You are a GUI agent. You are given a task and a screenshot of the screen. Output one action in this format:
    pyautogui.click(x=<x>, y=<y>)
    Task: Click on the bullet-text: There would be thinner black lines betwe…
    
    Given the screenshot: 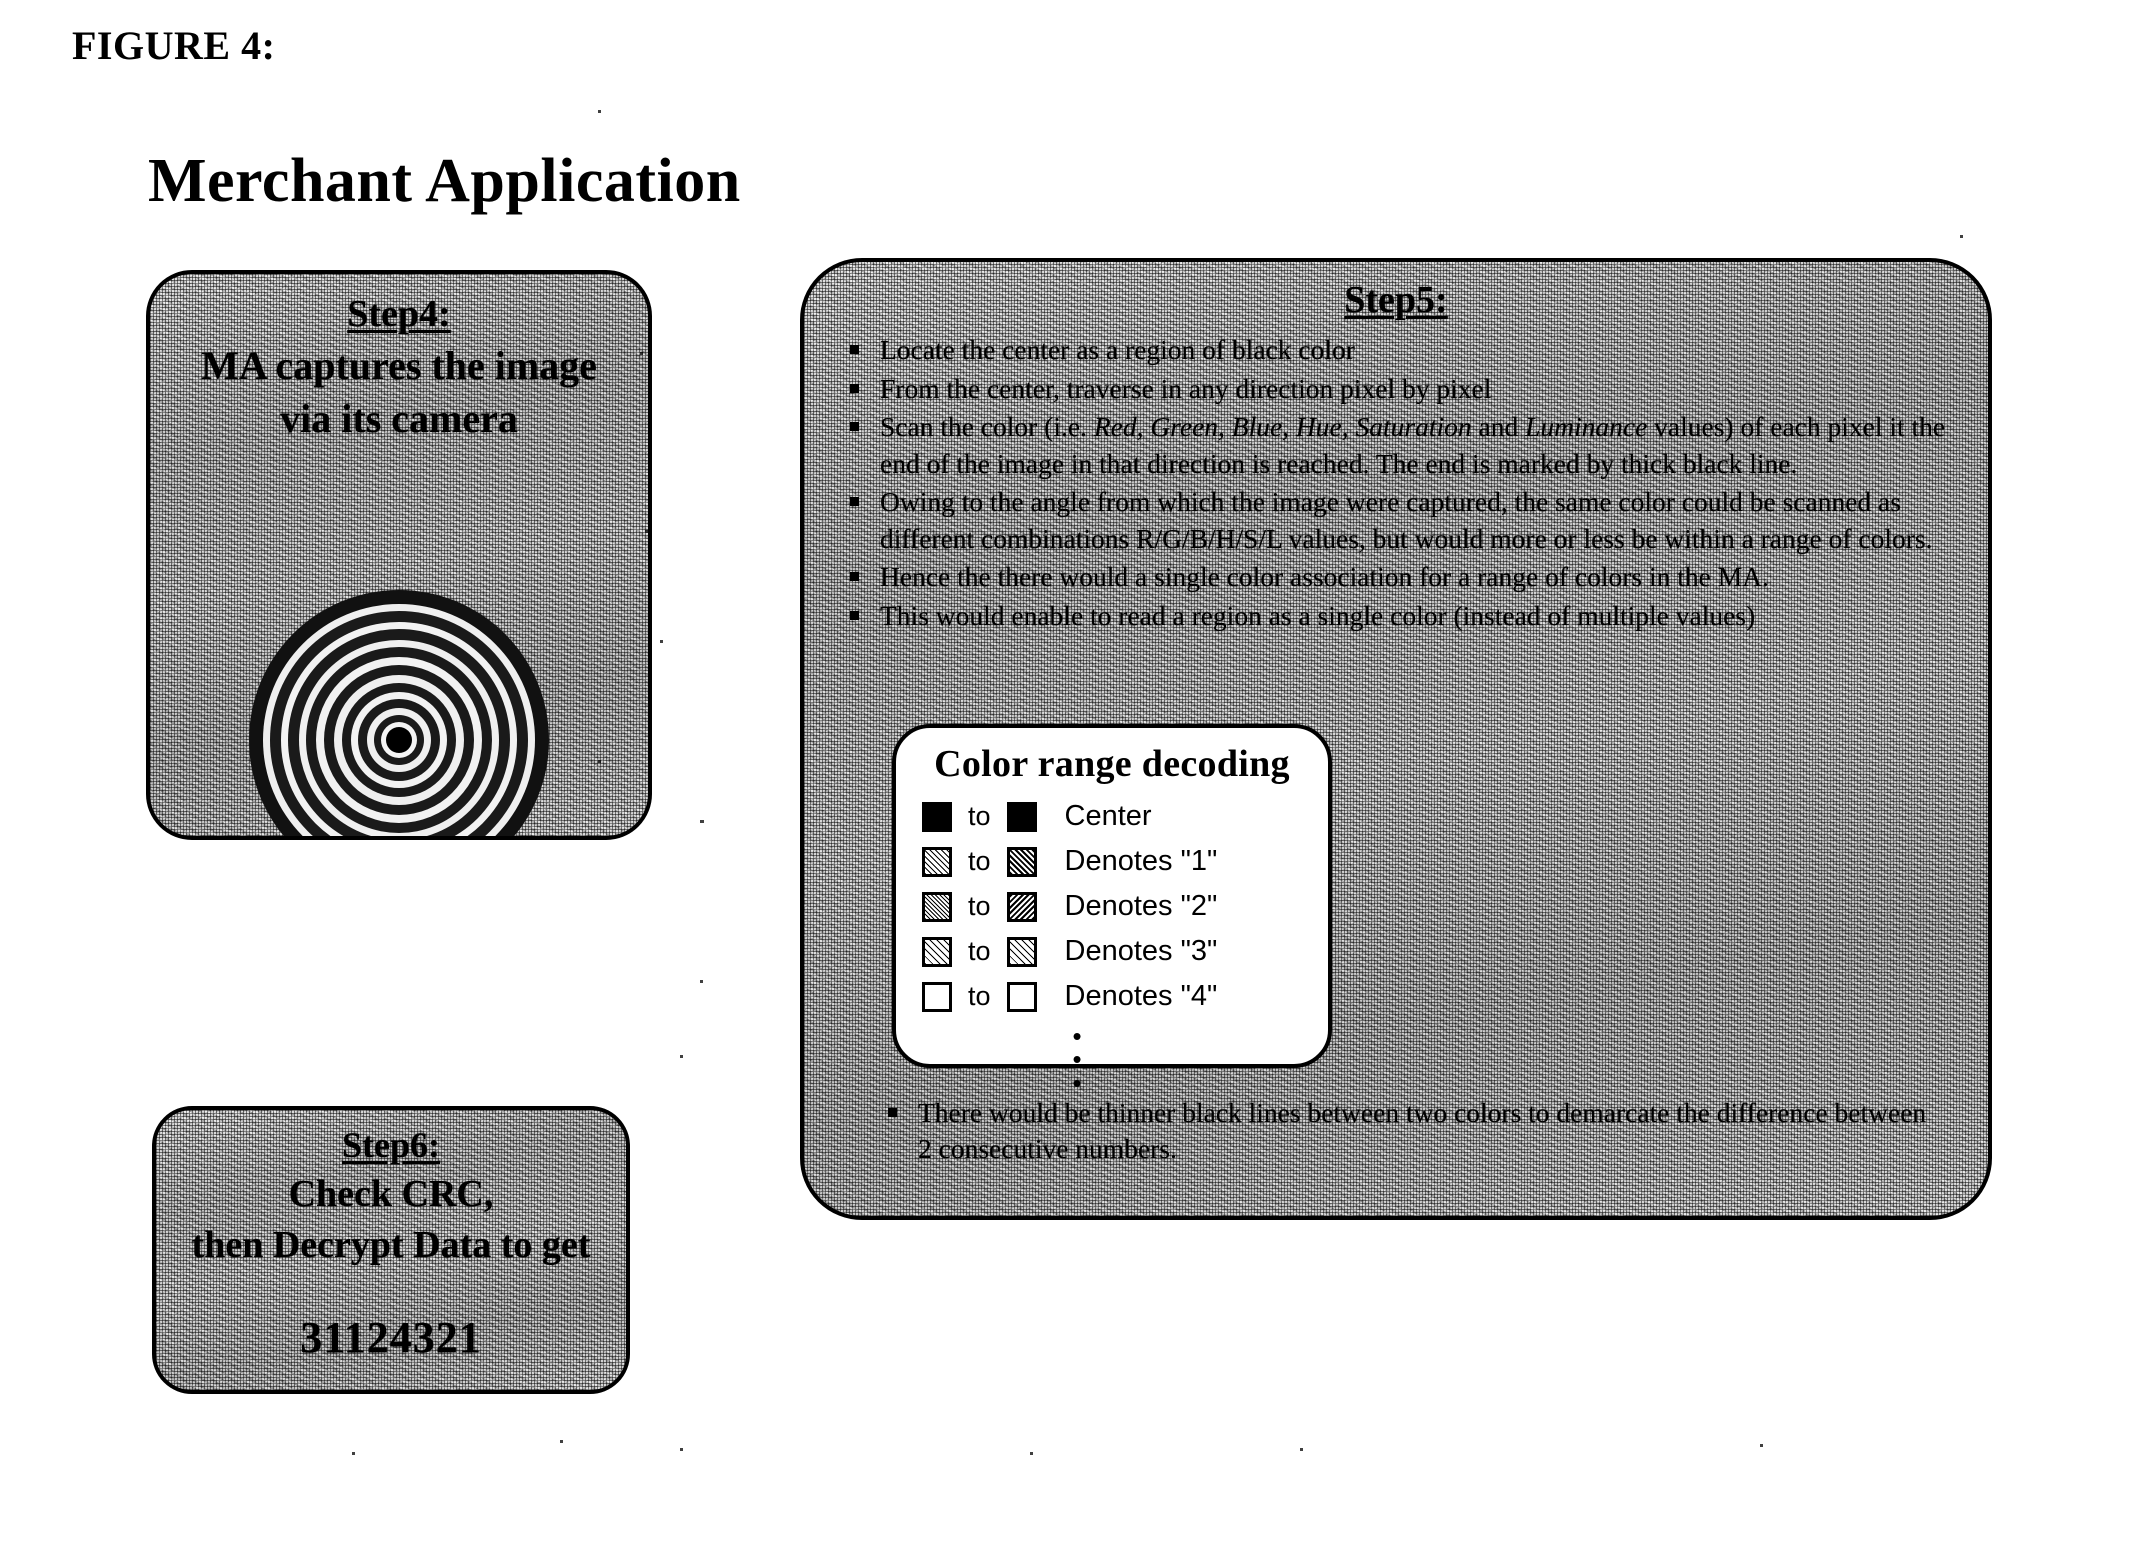 What is the action you would take?
    pyautogui.click(x=1422, y=1130)
    